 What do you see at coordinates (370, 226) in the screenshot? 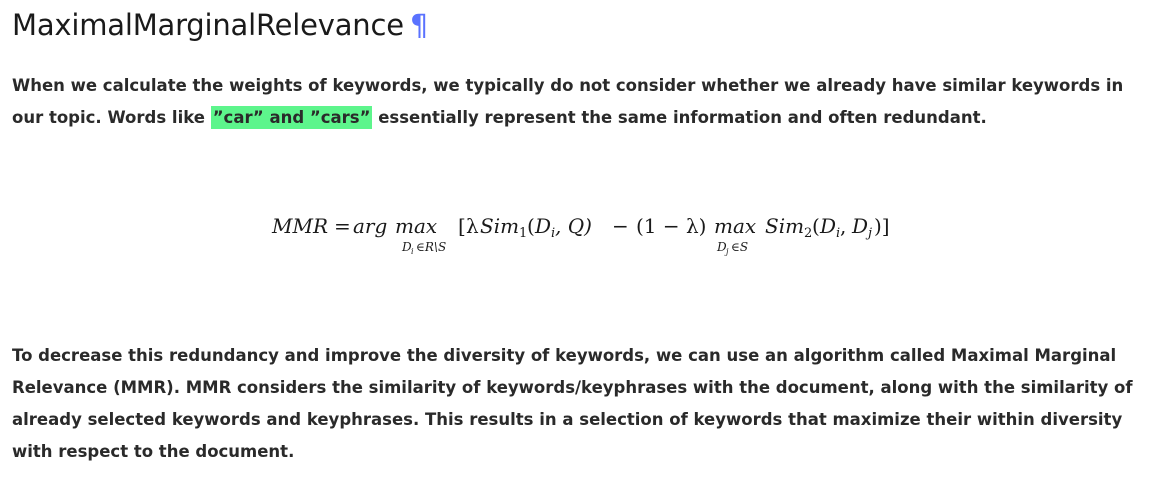
I see `formula-arg: arg` at bounding box center [370, 226].